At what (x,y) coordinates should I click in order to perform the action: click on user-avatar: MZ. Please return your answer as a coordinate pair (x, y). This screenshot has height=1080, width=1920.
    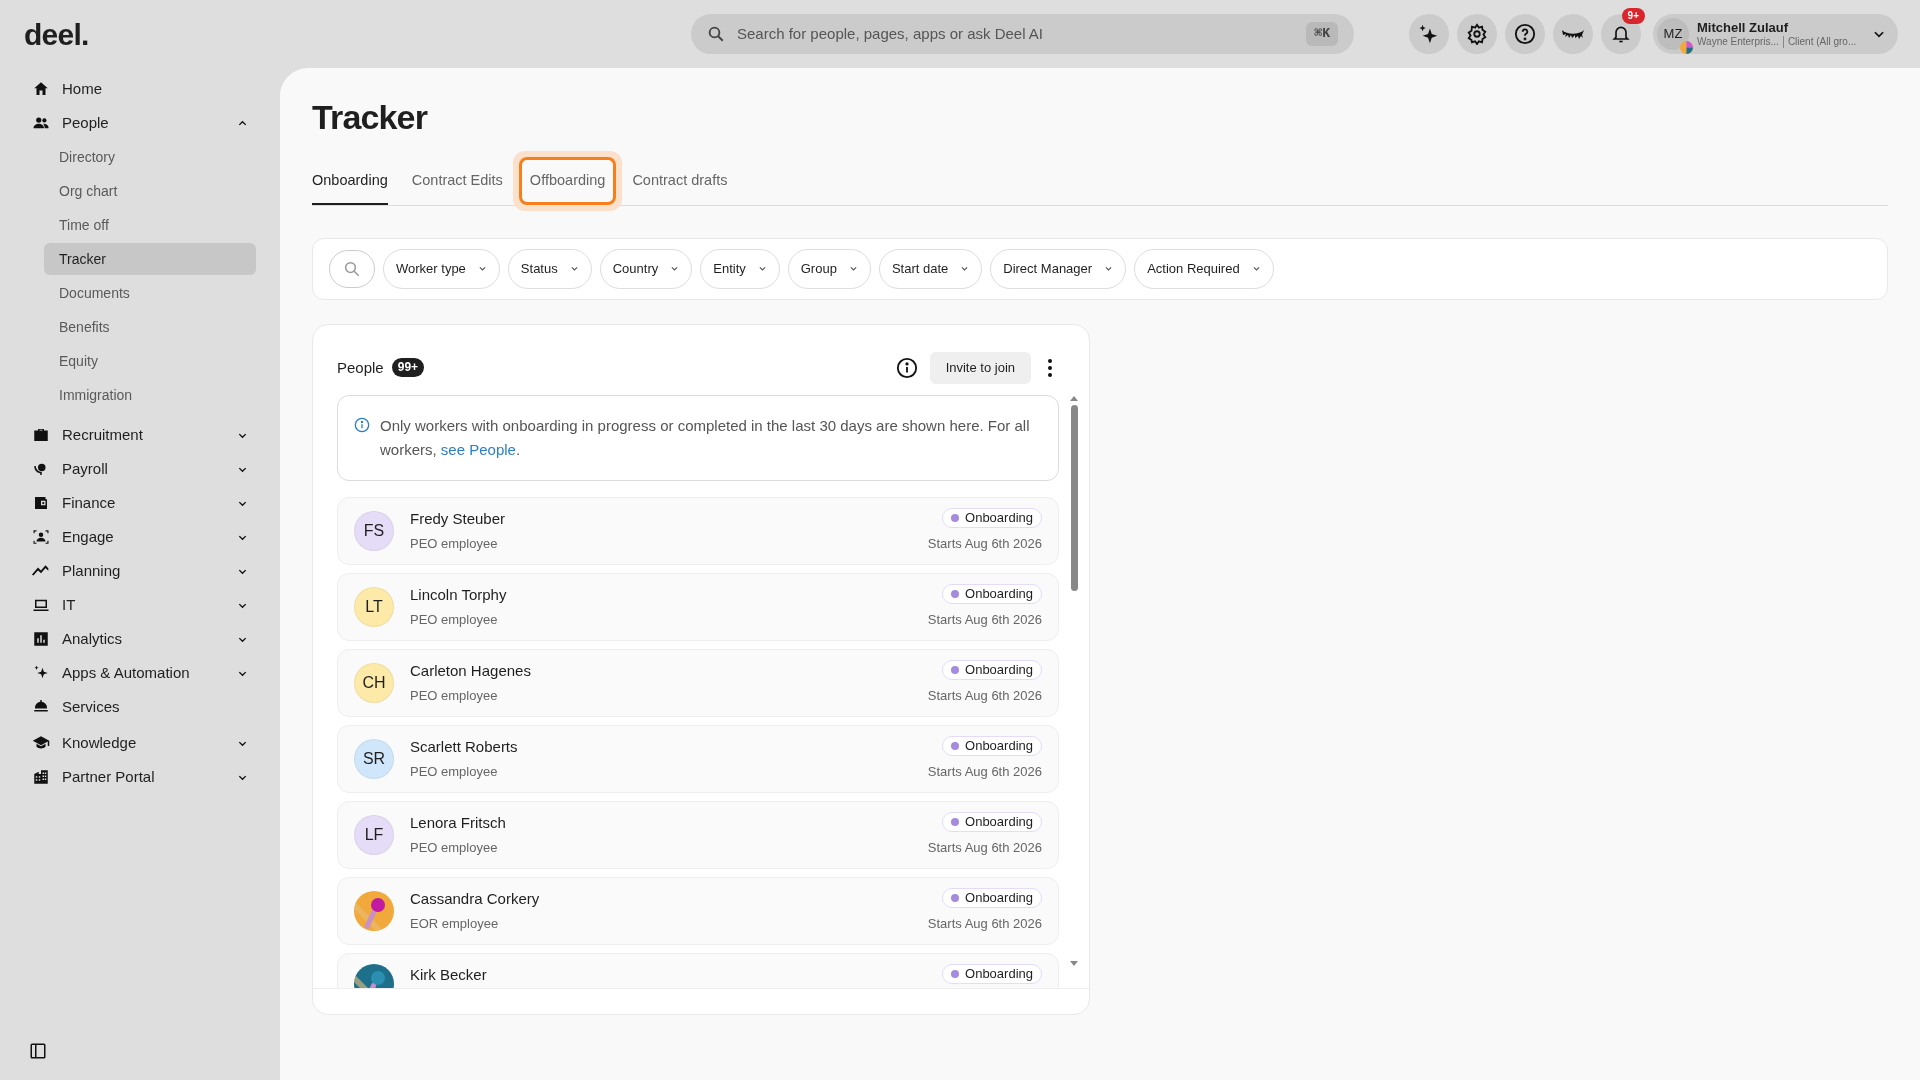
    Looking at the image, I should click on (1673, 34).